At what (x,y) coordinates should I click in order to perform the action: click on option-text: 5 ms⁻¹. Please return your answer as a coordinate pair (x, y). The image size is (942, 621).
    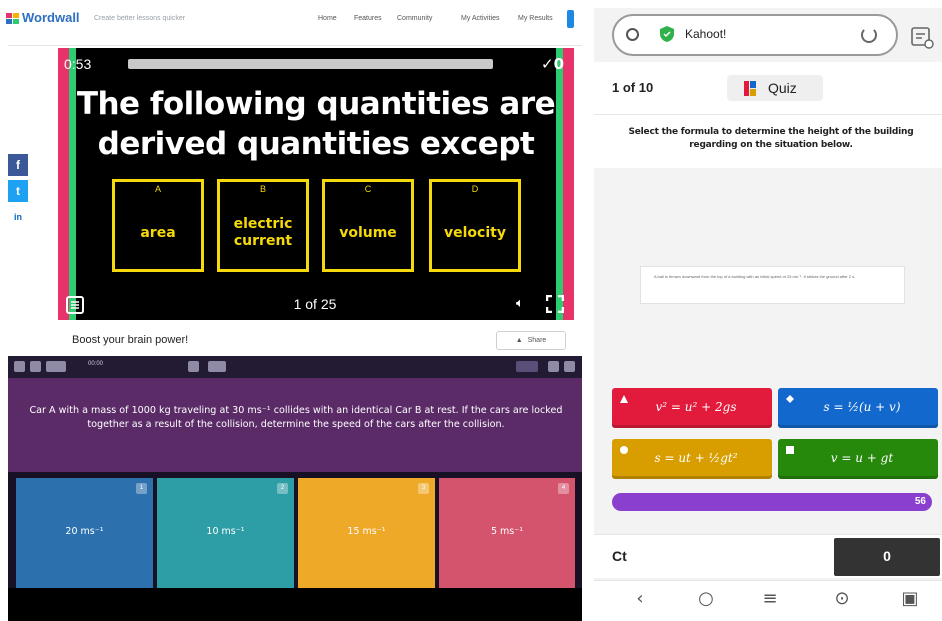
    Looking at the image, I should click on (507, 531).